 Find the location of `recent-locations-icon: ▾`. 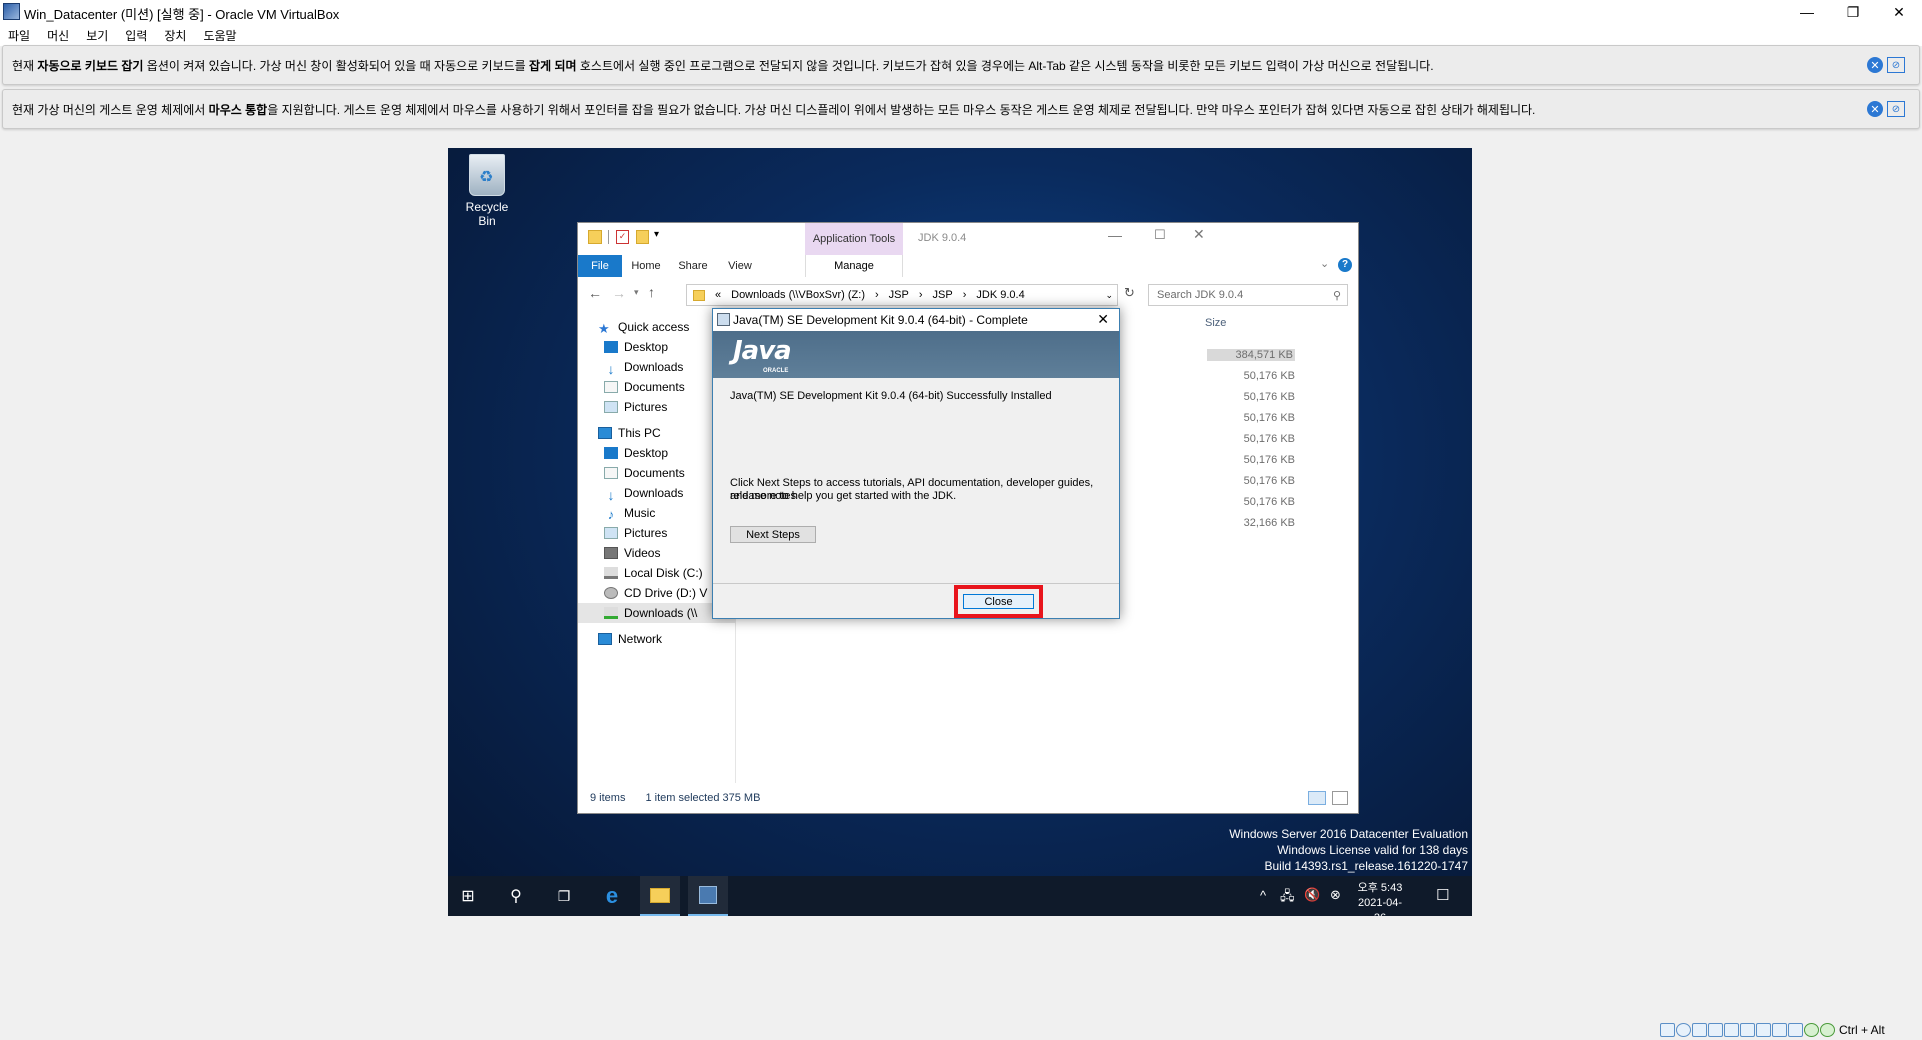

recent-locations-icon: ▾ is located at coordinates (636, 292).